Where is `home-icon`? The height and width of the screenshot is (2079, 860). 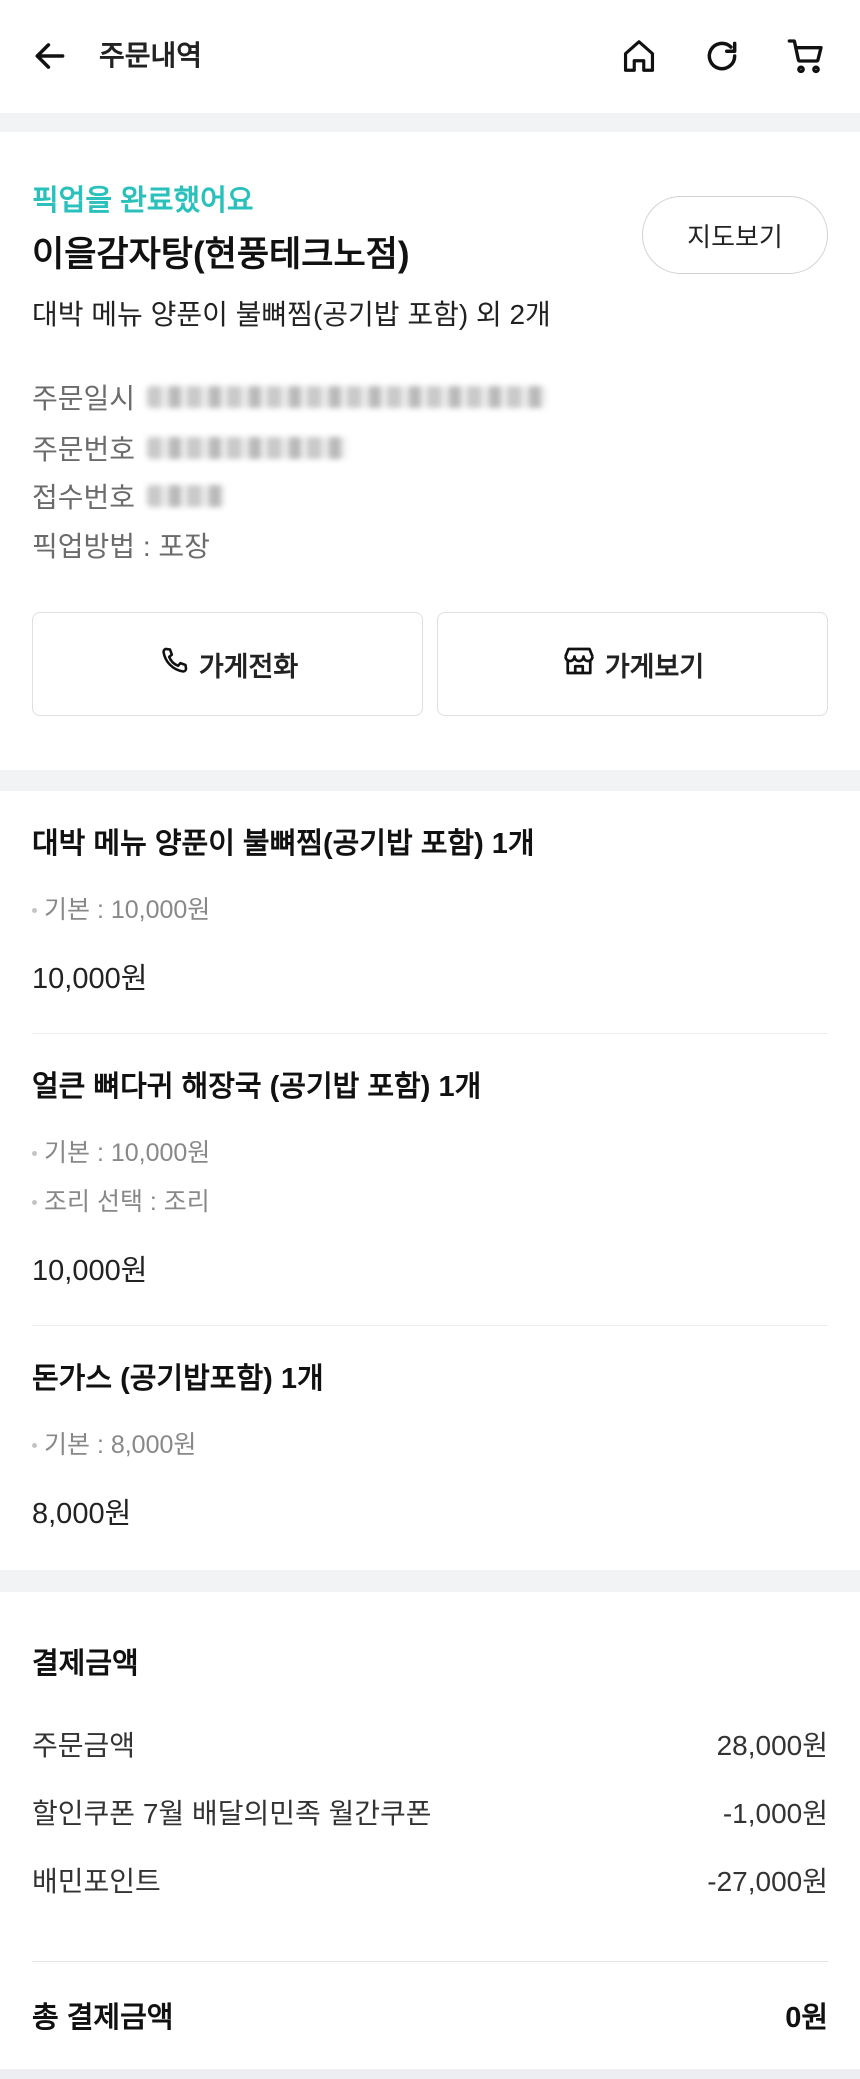 home-icon is located at coordinates (639, 56).